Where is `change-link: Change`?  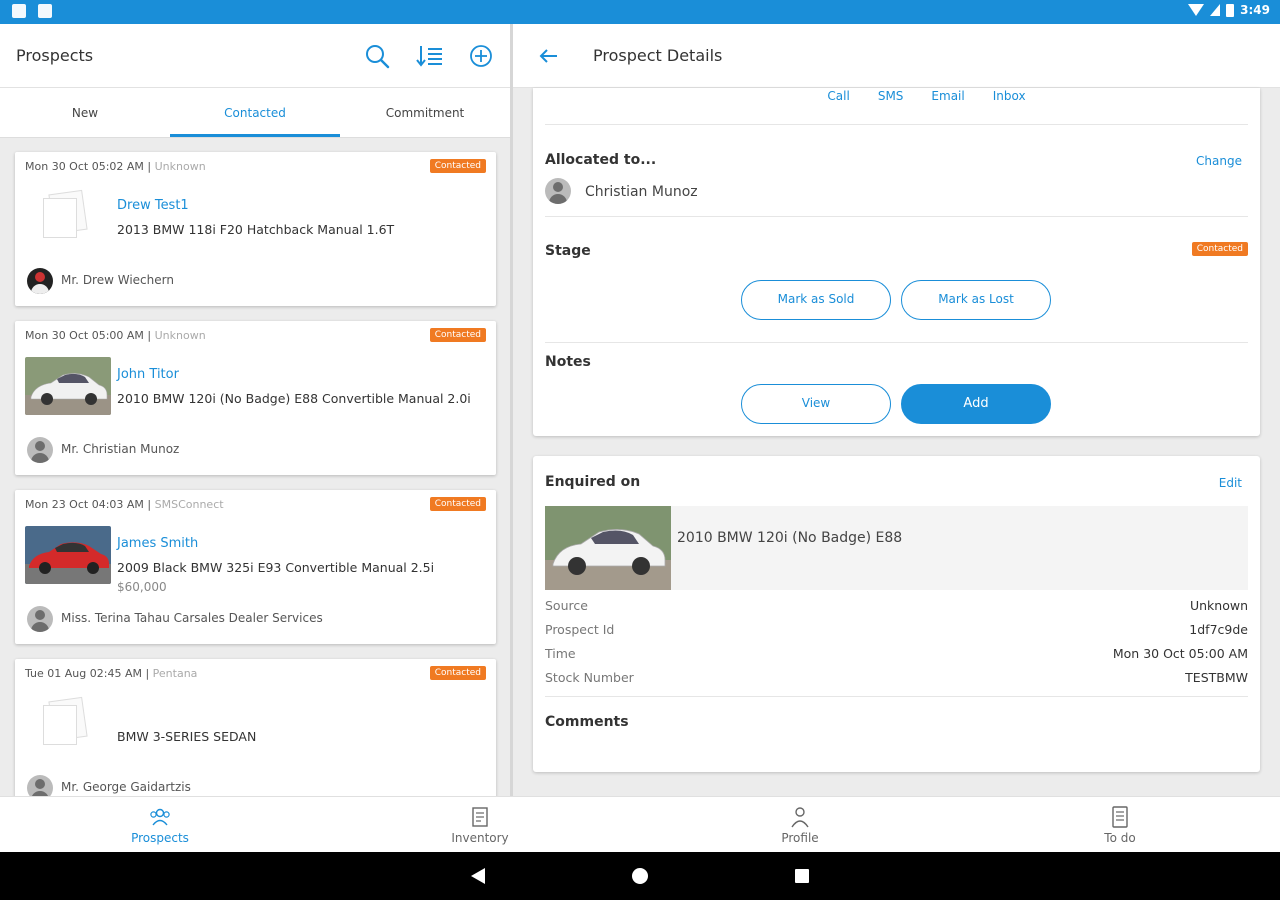 change-link: Change is located at coordinates (1219, 161).